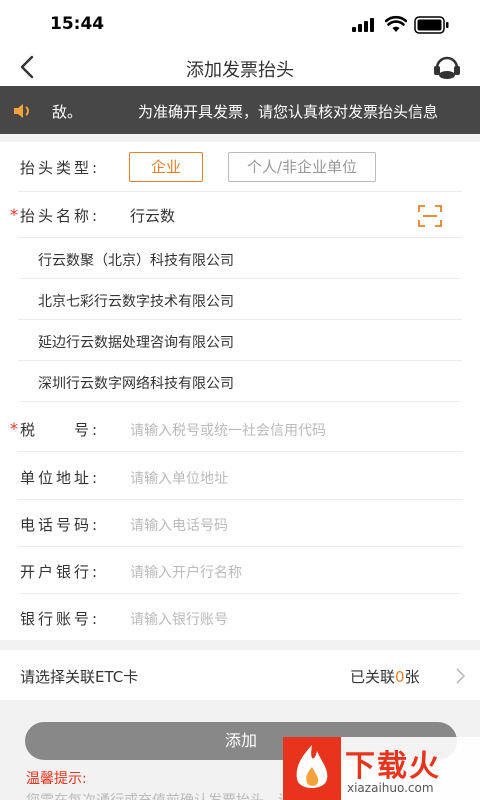 This screenshot has height=800, width=480. Describe the element at coordinates (67, 112) in the screenshot. I see `notice-text-prefix: 敌。` at that location.